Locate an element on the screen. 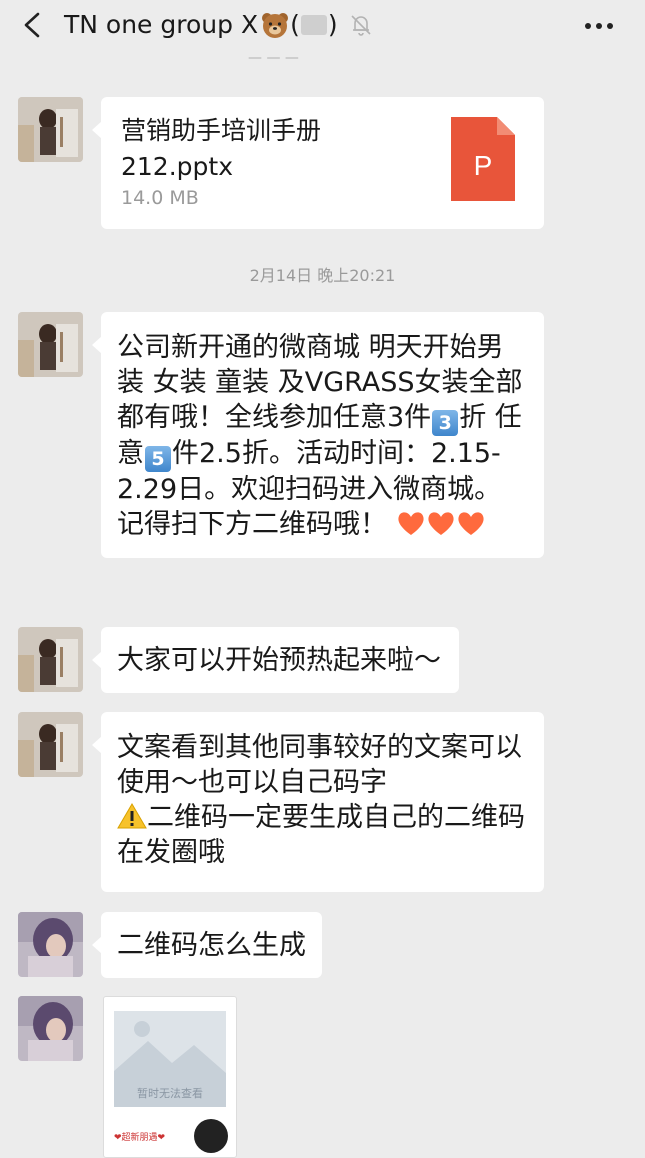 This screenshot has width=645, height=1158. text-message-bubble: 二维码怎么生成 is located at coordinates (207, 945).